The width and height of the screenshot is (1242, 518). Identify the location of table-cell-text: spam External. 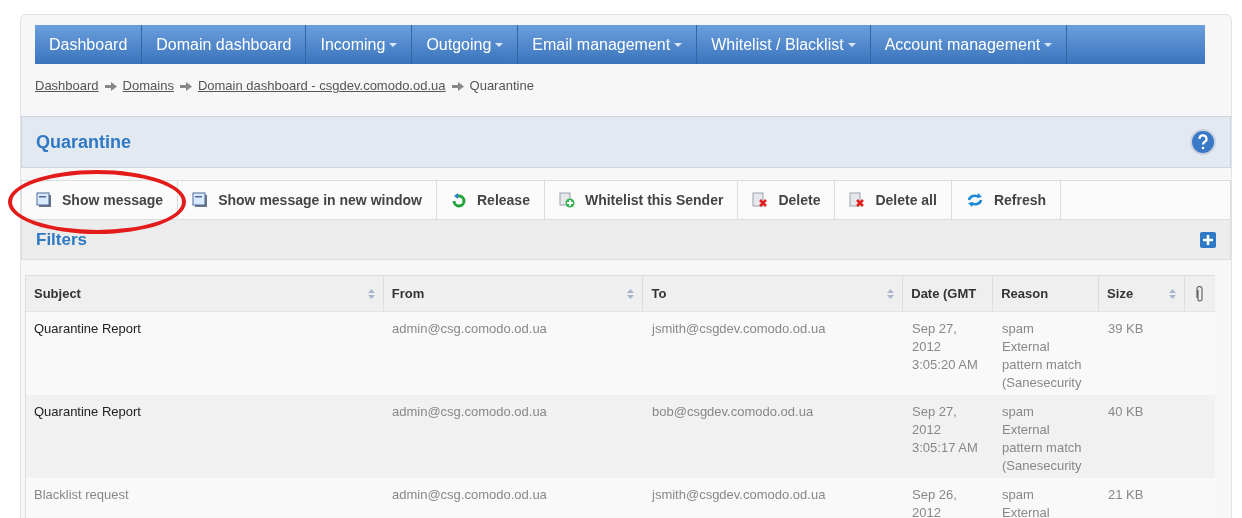
(1026, 502).